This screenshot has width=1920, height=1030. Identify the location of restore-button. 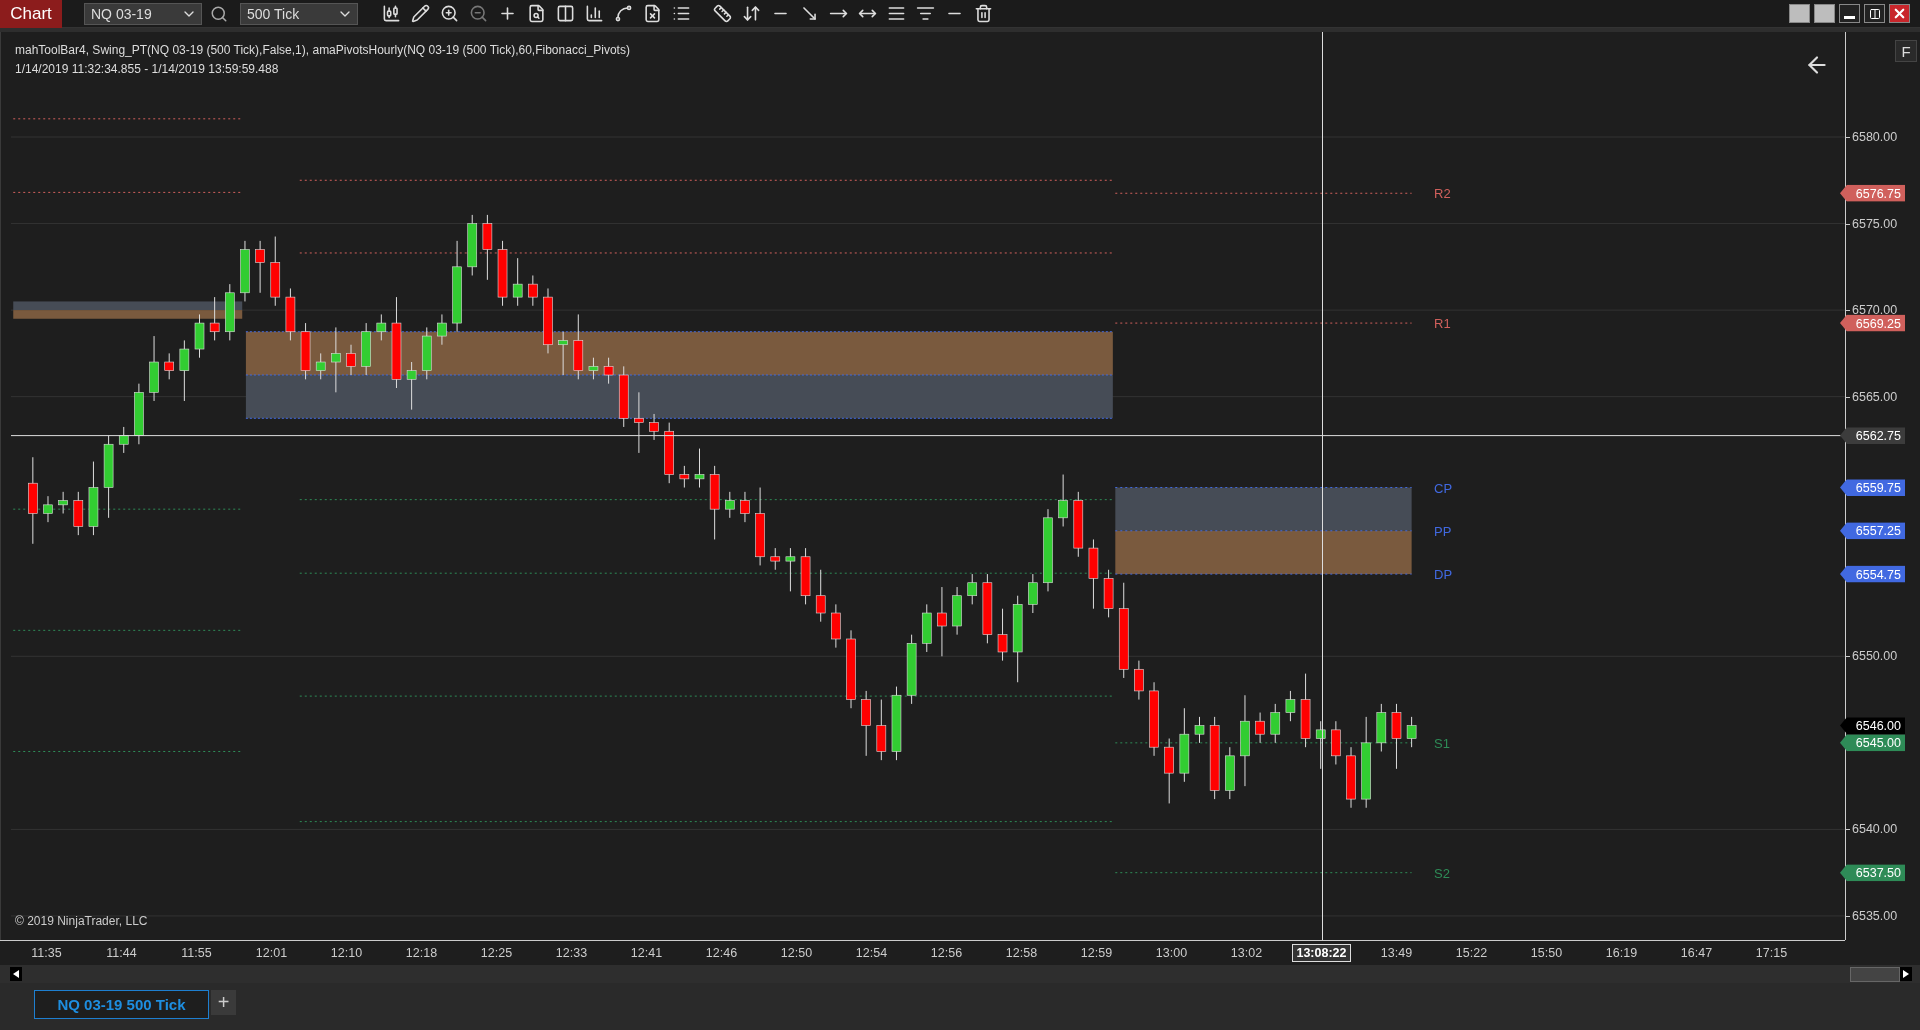
(1874, 13).